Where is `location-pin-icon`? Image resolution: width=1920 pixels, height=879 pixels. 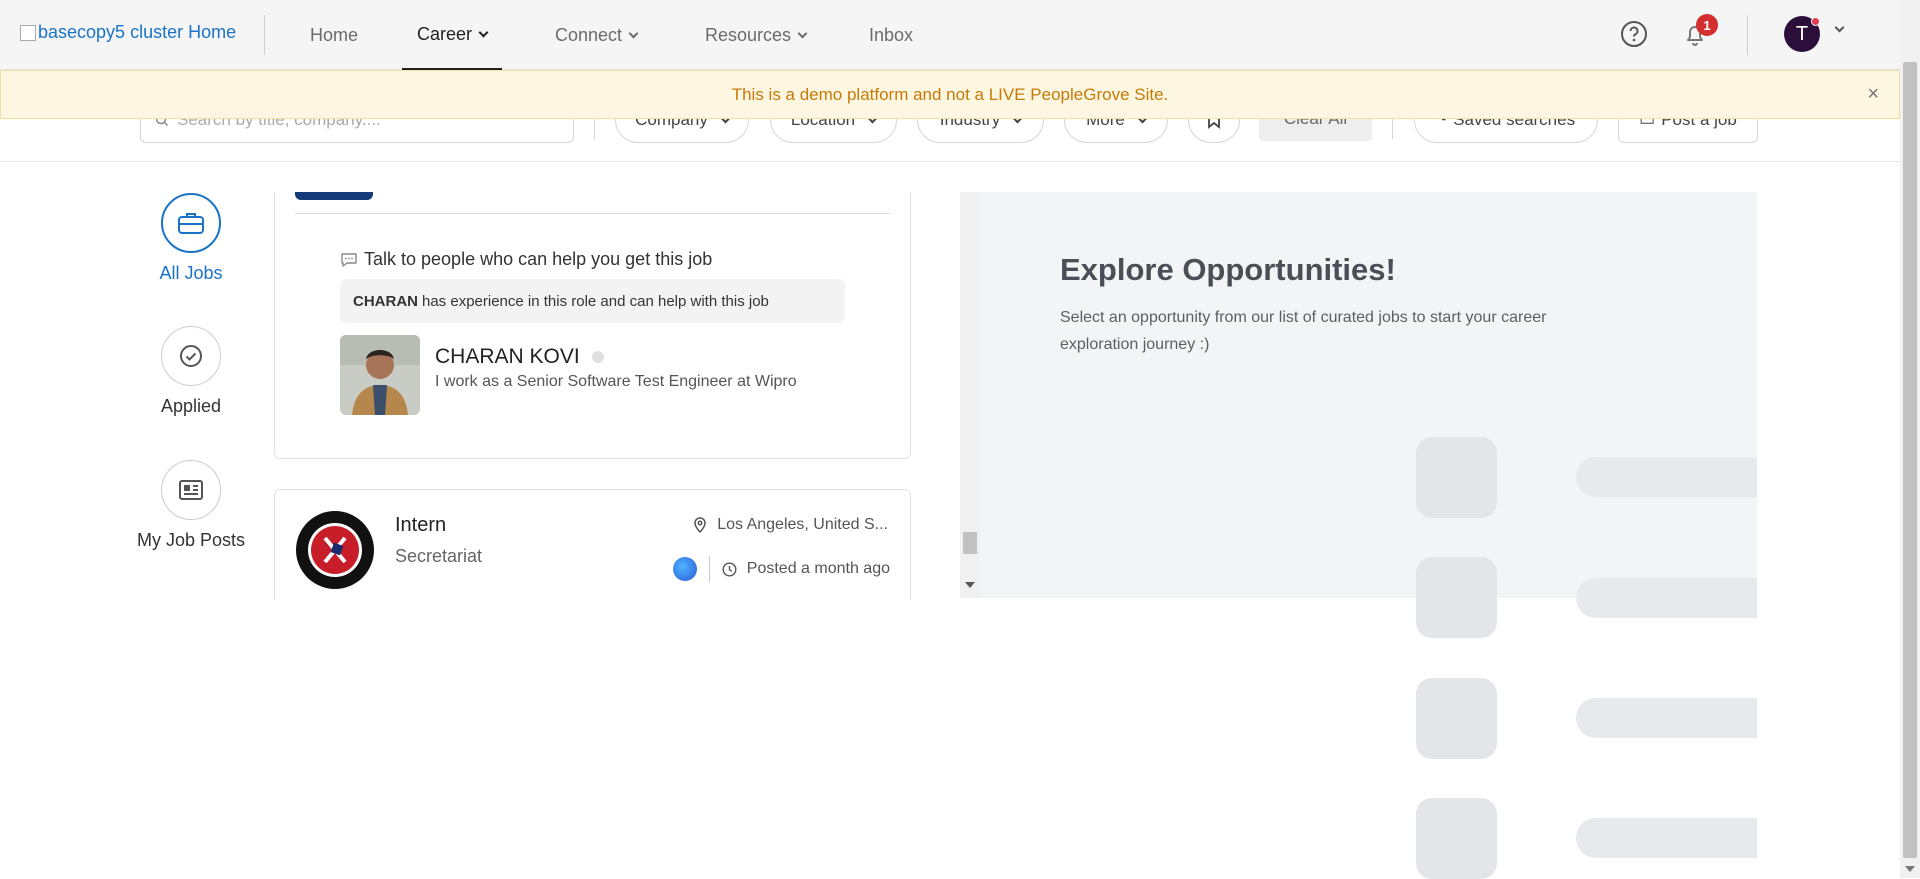 location-pin-icon is located at coordinates (700, 525).